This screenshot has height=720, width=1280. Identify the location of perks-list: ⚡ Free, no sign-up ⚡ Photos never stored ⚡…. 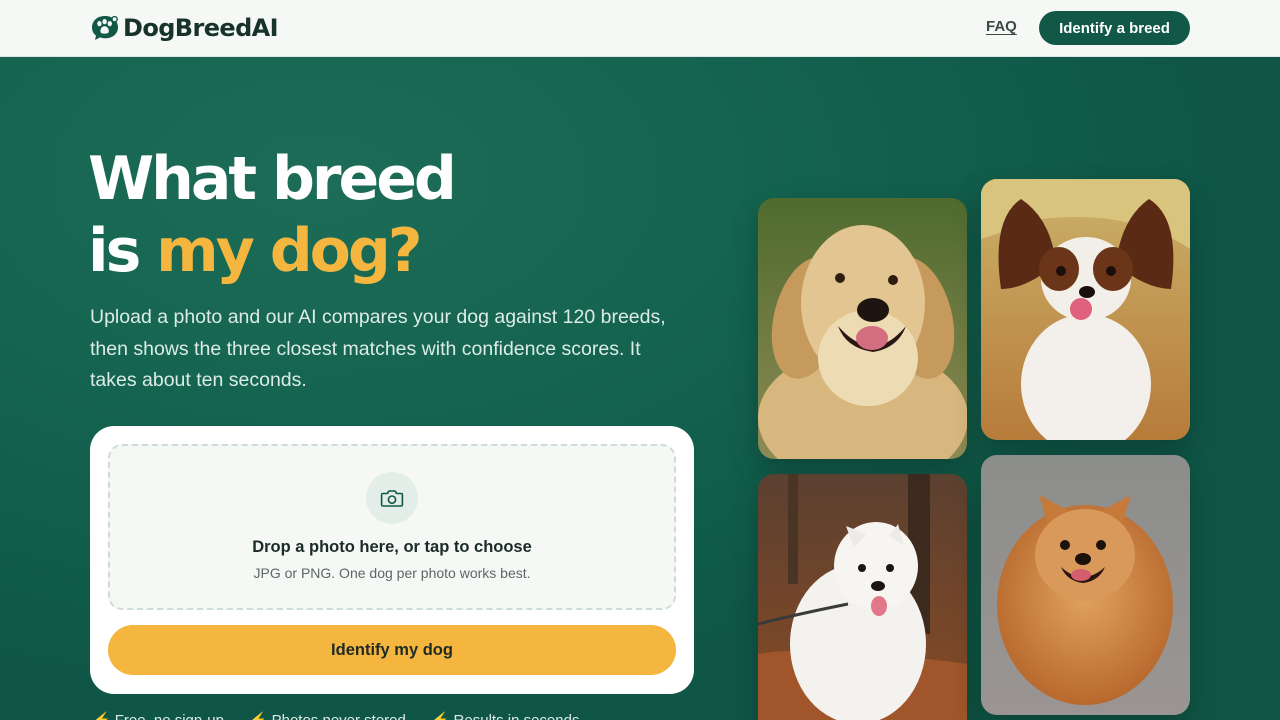
(348, 715).